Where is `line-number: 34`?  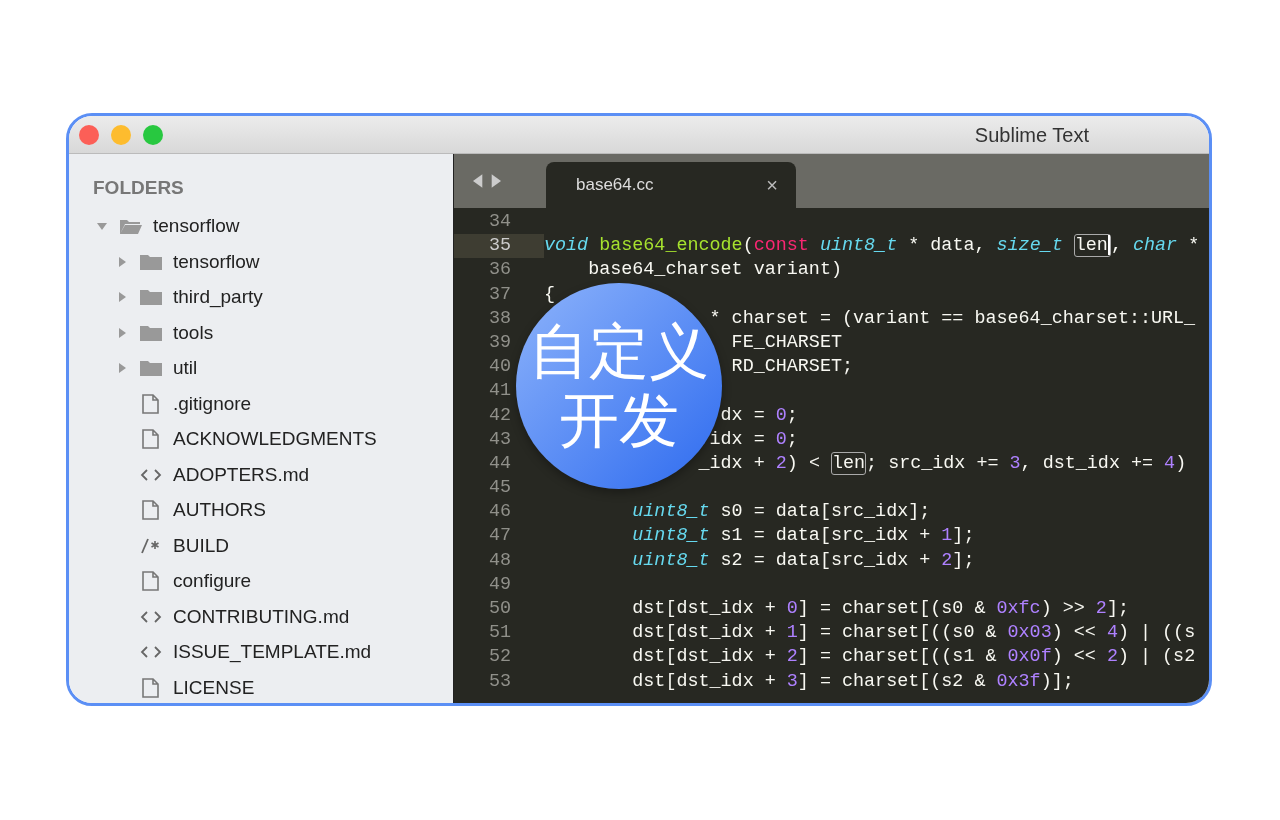 line-number: 34 is located at coordinates (499, 222).